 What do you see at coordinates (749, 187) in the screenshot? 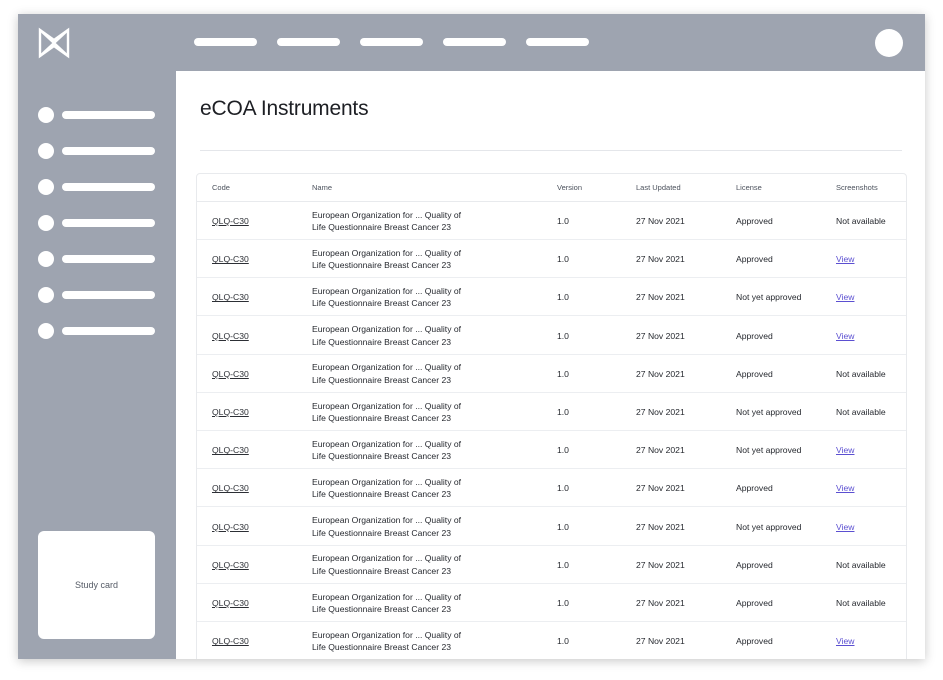
I see `column-header-license: License` at bounding box center [749, 187].